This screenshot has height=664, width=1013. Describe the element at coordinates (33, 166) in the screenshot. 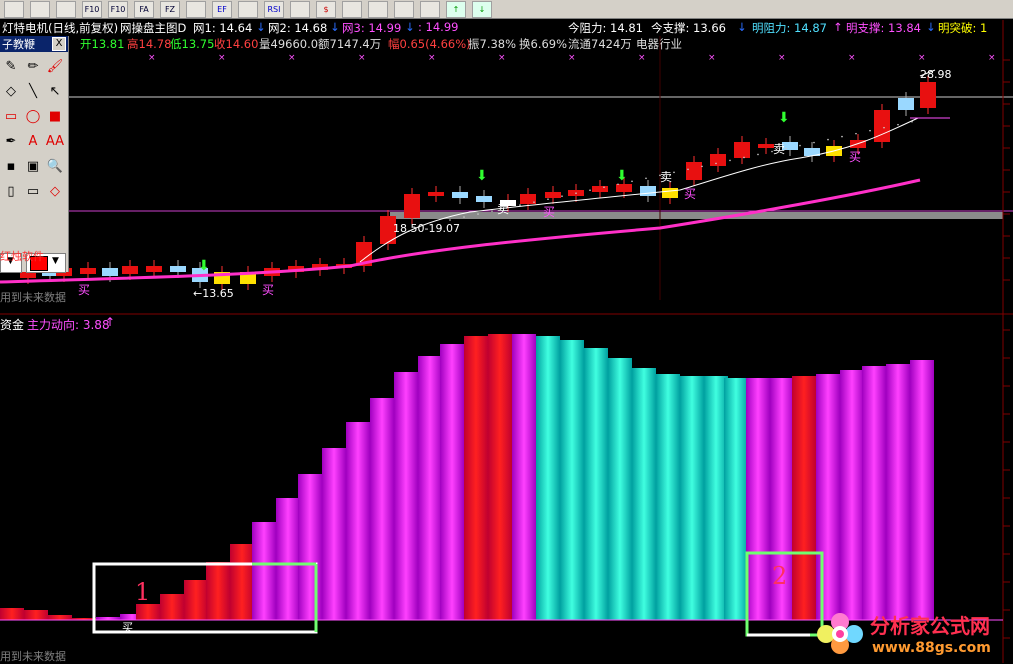

I see `image-icon: ▣` at that location.